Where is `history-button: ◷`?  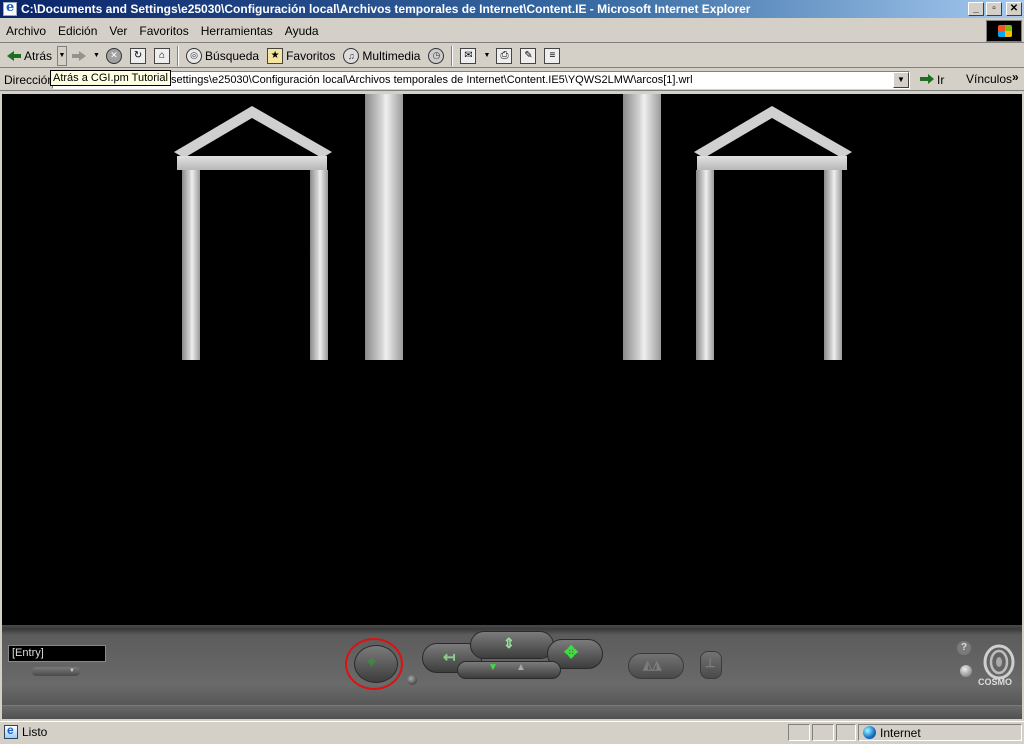
history-button: ◷ is located at coordinates (436, 56).